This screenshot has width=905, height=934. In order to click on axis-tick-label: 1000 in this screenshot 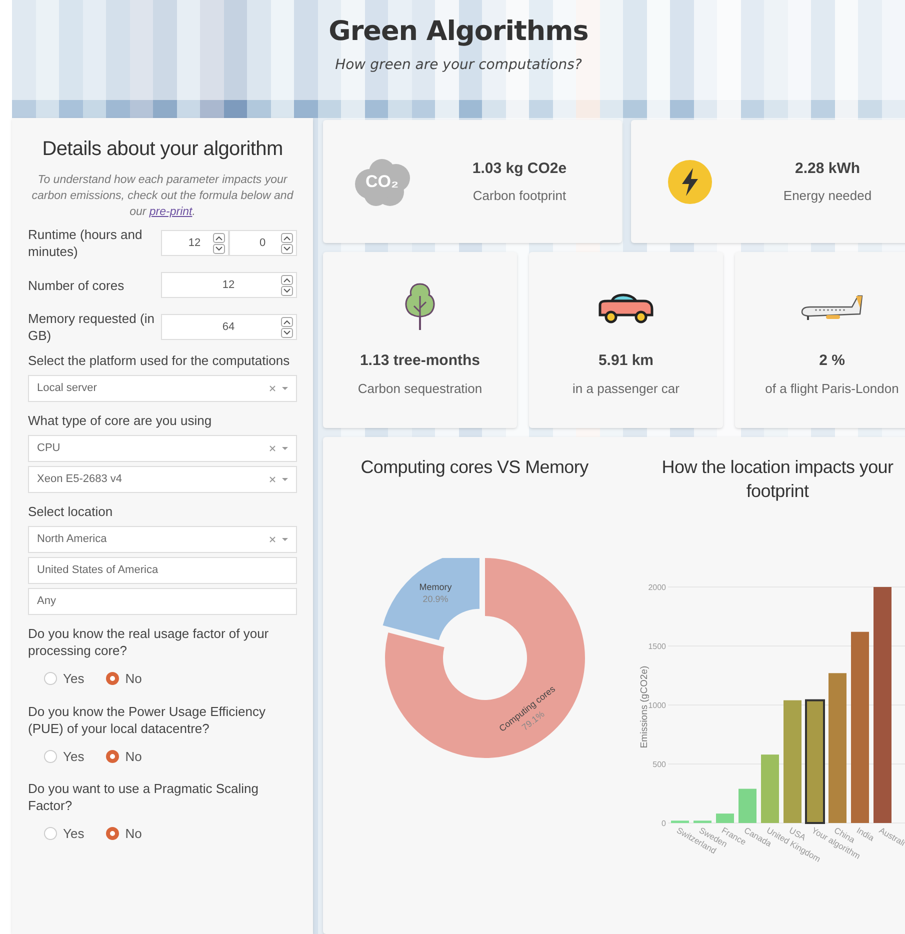, I will do `click(657, 705)`.